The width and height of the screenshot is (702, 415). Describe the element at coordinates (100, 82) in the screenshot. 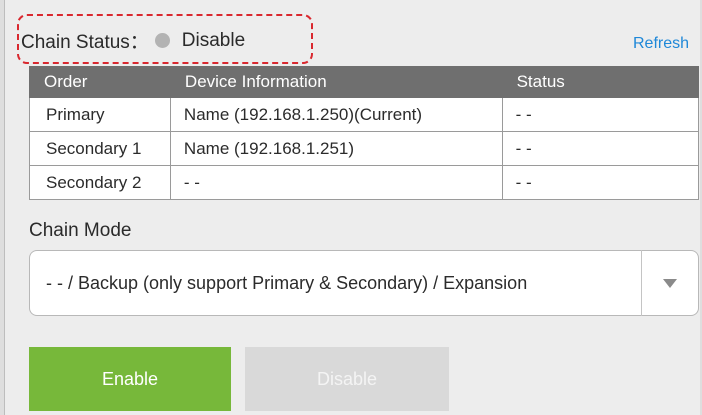

I see `column-header-order: Order` at that location.